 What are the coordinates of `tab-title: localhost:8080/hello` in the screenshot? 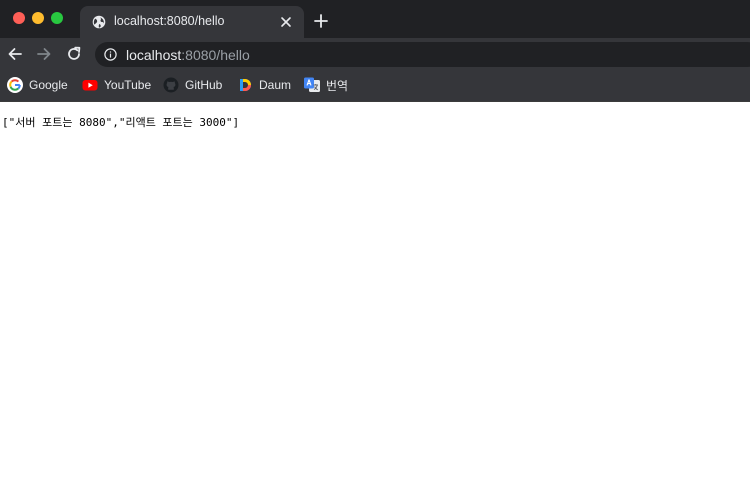 It's located at (169, 21).